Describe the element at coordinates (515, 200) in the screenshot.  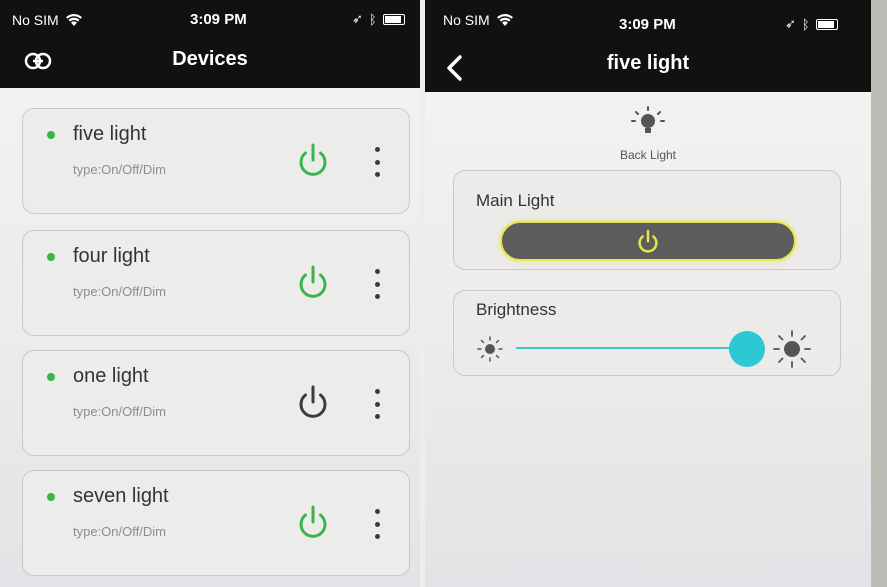
I see `main-light-label: Main Light` at that location.